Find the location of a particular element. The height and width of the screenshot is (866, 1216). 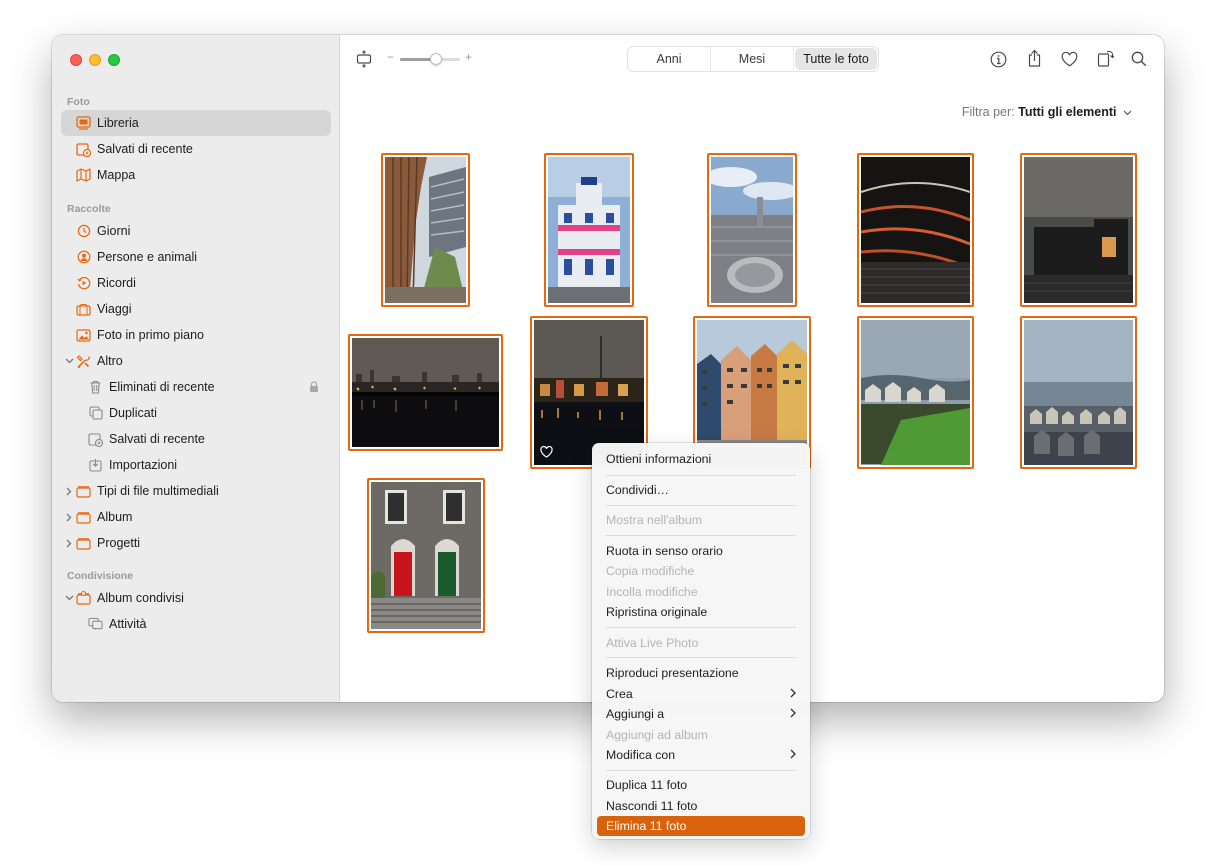

sidebar-item-label: Libreria is located at coordinates (118, 123).